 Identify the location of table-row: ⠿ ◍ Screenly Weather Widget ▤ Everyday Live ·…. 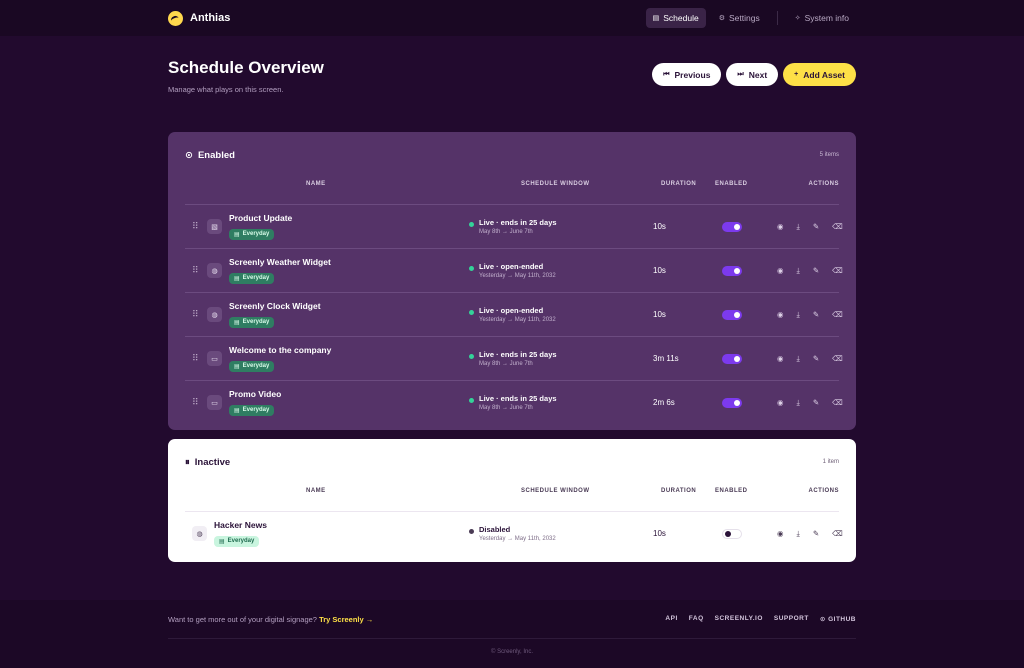
(514, 270).